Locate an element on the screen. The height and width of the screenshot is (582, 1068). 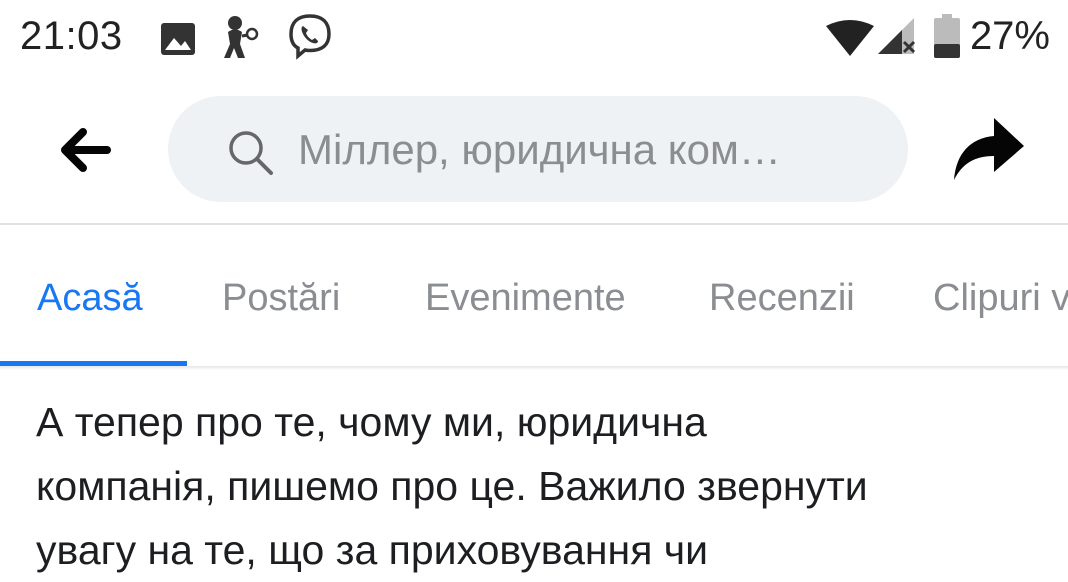
viber-icon is located at coordinates (310, 38).